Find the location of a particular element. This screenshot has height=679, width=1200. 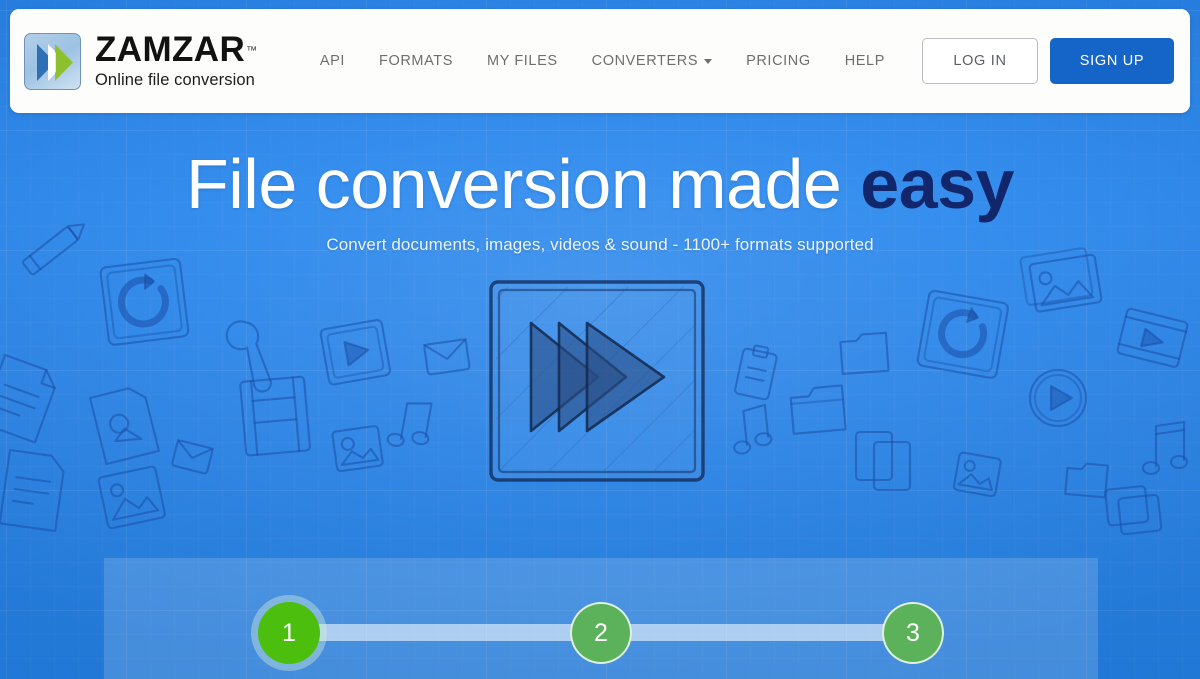

hero-title-main: File conversion made is located at coordinates (523, 184).